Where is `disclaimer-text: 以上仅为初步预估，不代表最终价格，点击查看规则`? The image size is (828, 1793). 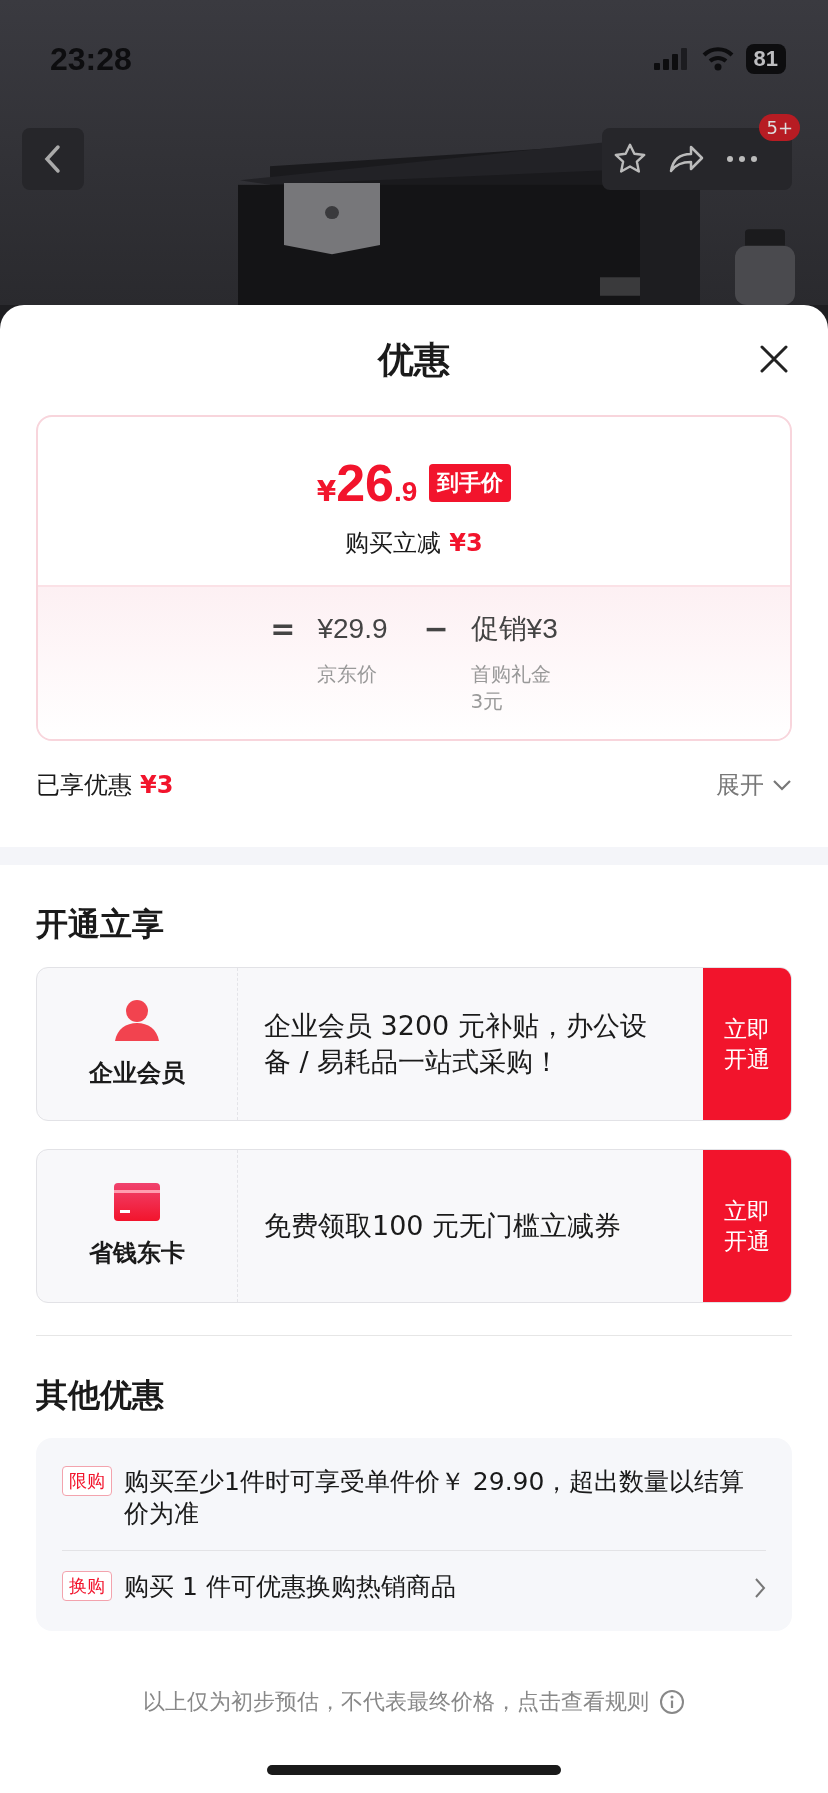
disclaimer-text: 以上仅为初步预估，不代表最终价格，点击查看规则 is located at coordinates (396, 1702).